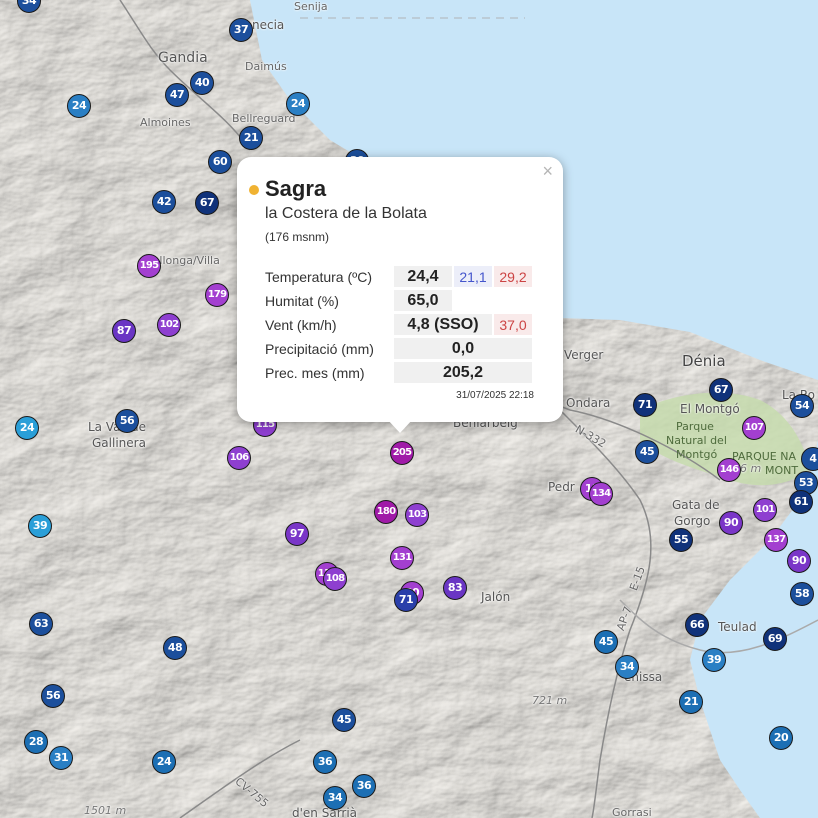 Image resolution: width=818 pixels, height=818 pixels. I want to click on temperature-max: 29,2, so click(513, 276).